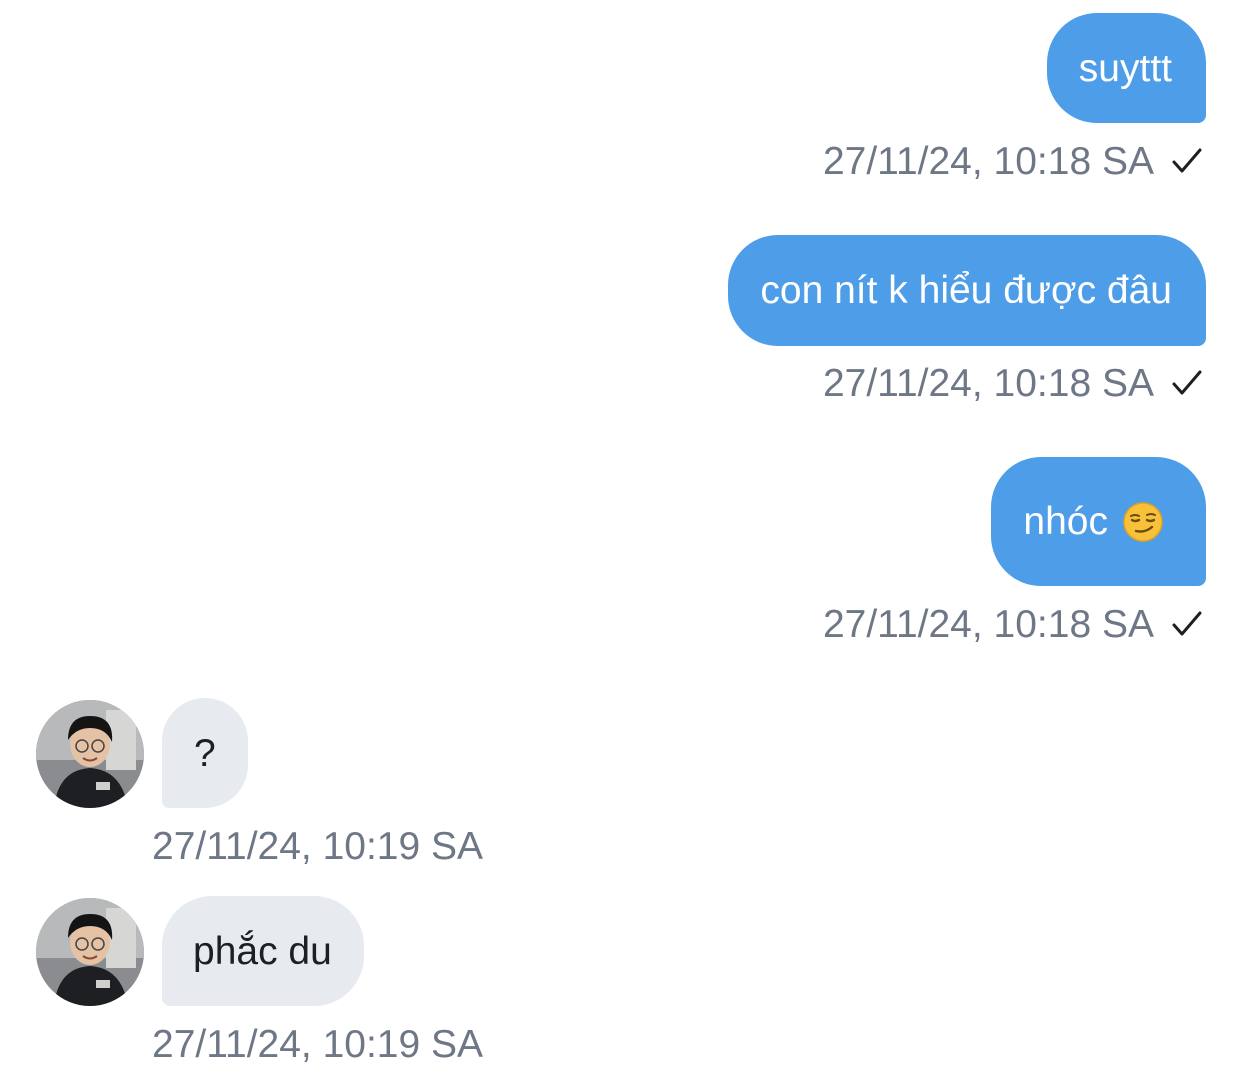 The width and height of the screenshot is (1242, 1082). I want to click on message-text: suyttt, so click(1125, 68).